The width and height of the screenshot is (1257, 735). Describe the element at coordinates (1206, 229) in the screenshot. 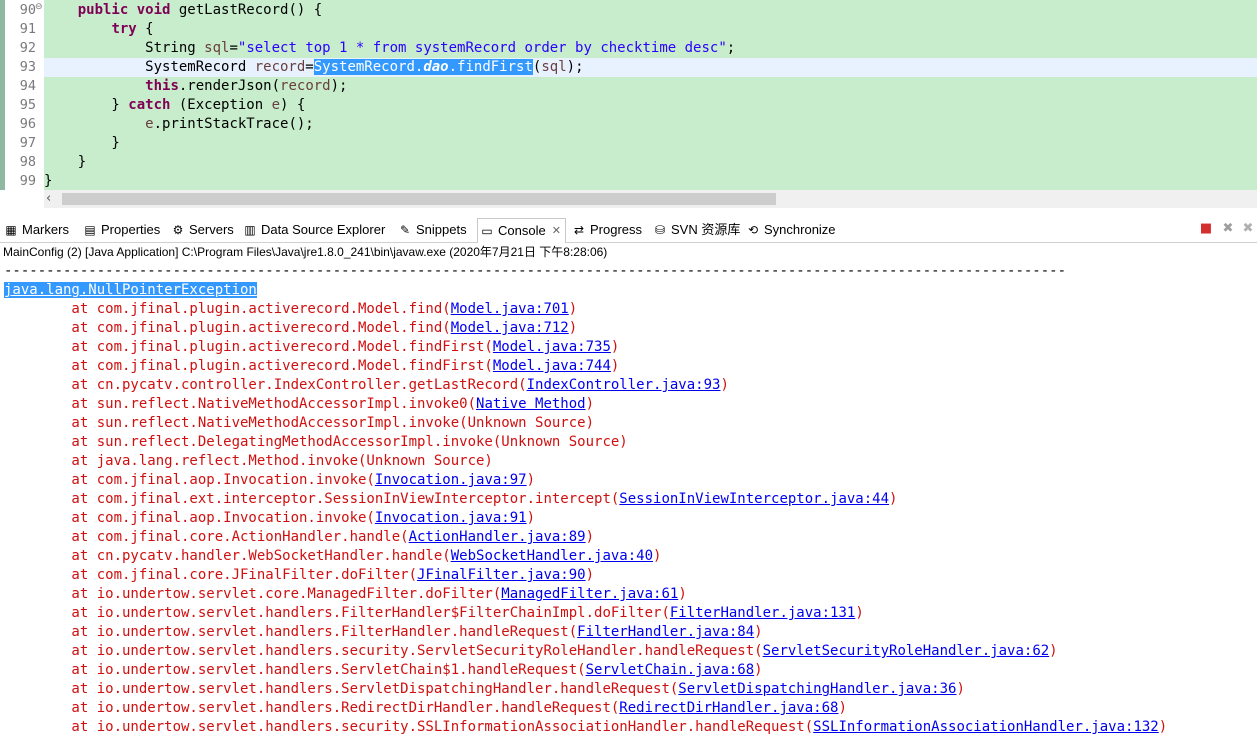

I see `terminate-icon: ■` at that location.